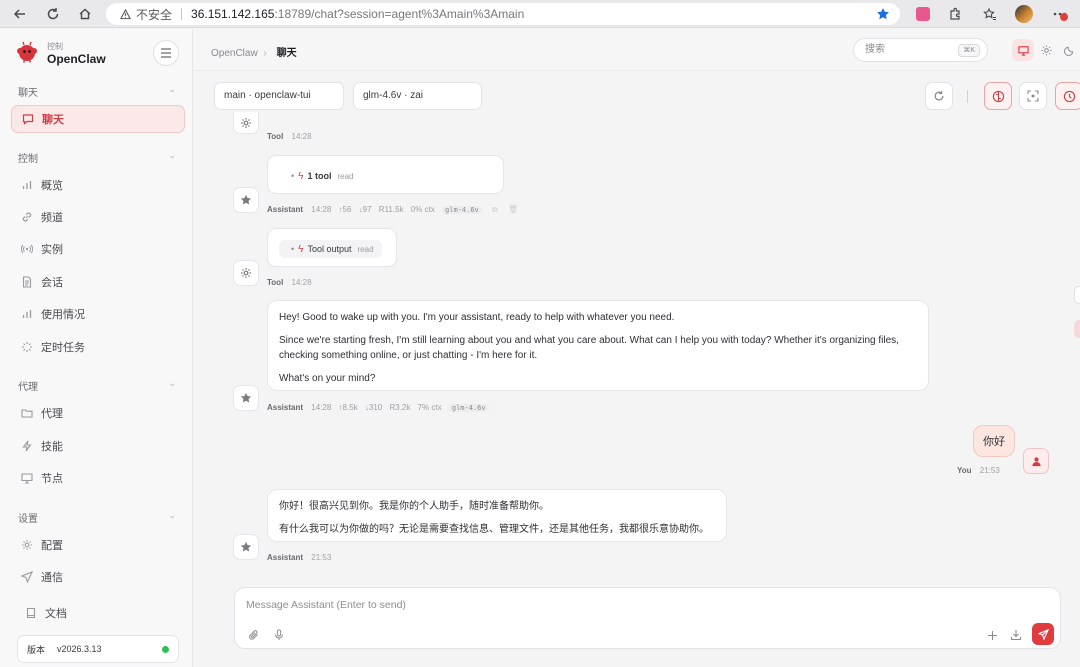  I want to click on openclaw-logo-icon, so click(27, 52).